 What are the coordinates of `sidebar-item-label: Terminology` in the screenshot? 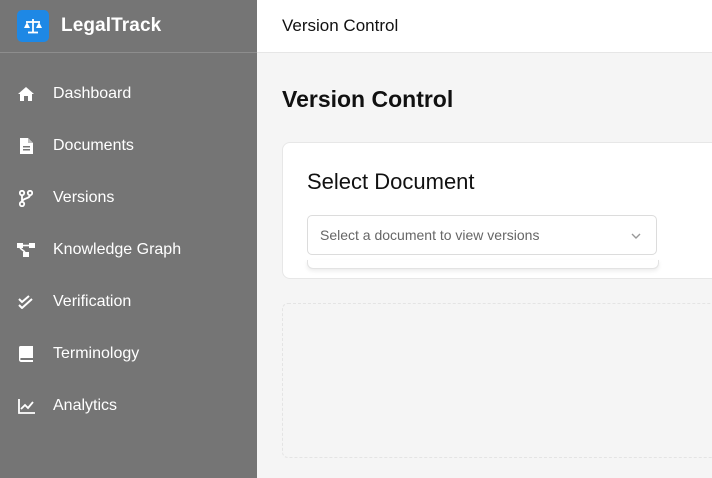 It's located at (96, 353).